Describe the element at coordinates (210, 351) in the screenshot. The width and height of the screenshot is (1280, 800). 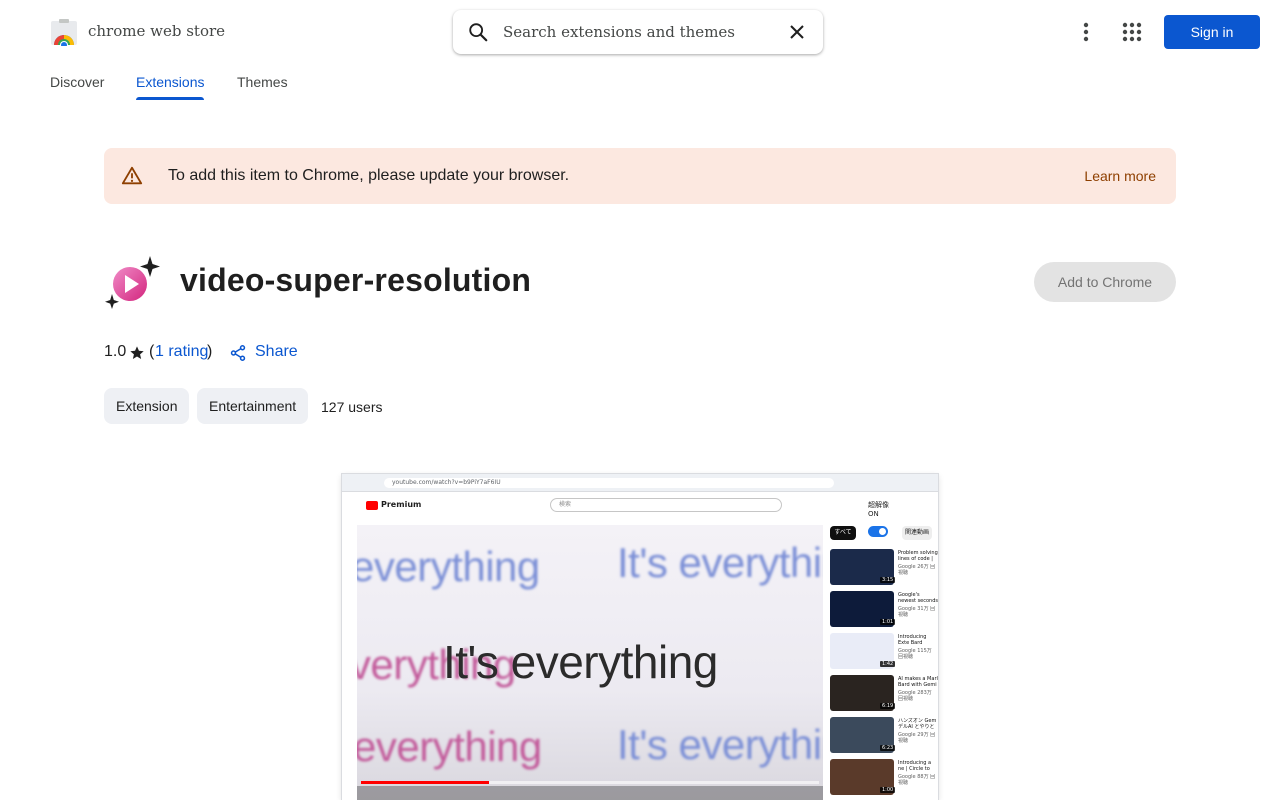
I see `rating-paren-close: )` at that location.